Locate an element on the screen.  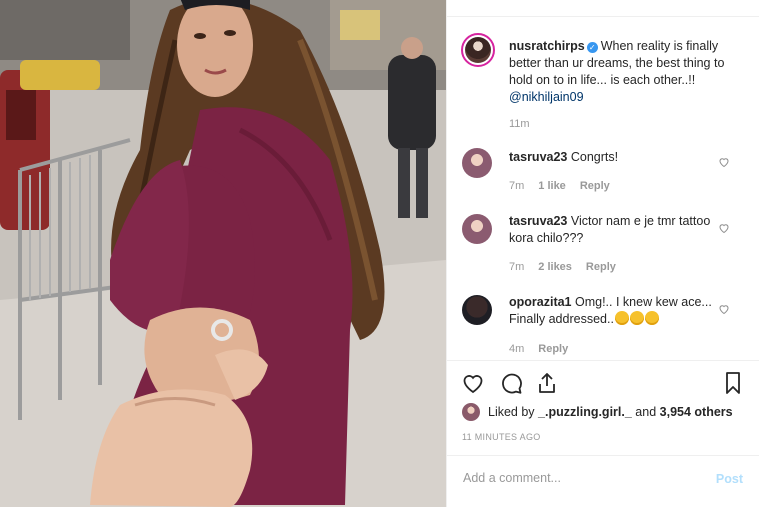
bookmark-icon is located at coordinates (733, 383).